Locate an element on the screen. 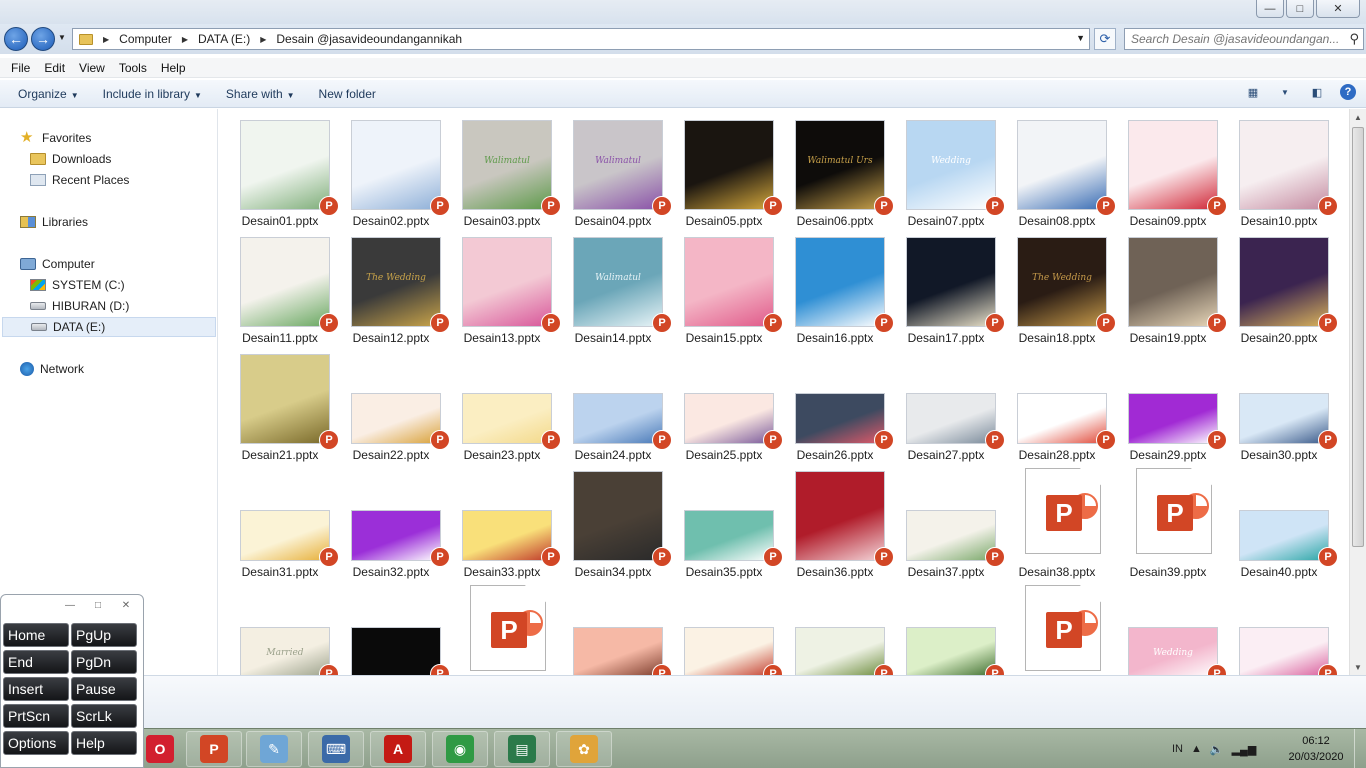 The width and height of the screenshot is (1366, 768). change-view-icon: ▦ is located at coordinates (1253, 92).